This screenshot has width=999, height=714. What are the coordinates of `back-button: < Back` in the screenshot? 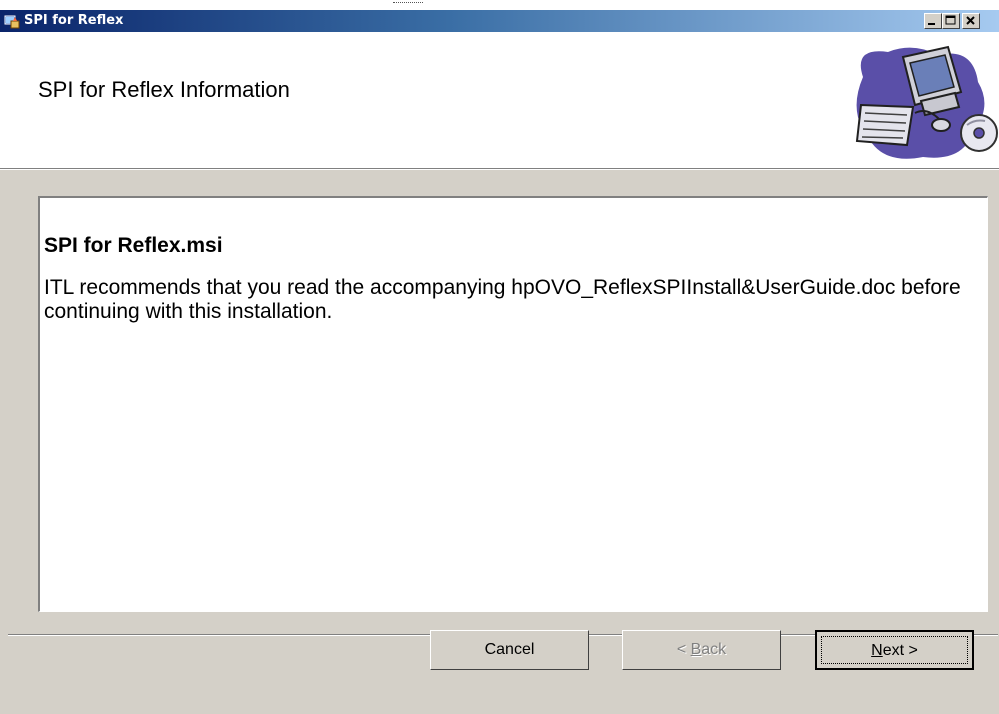 It's located at (701, 650).